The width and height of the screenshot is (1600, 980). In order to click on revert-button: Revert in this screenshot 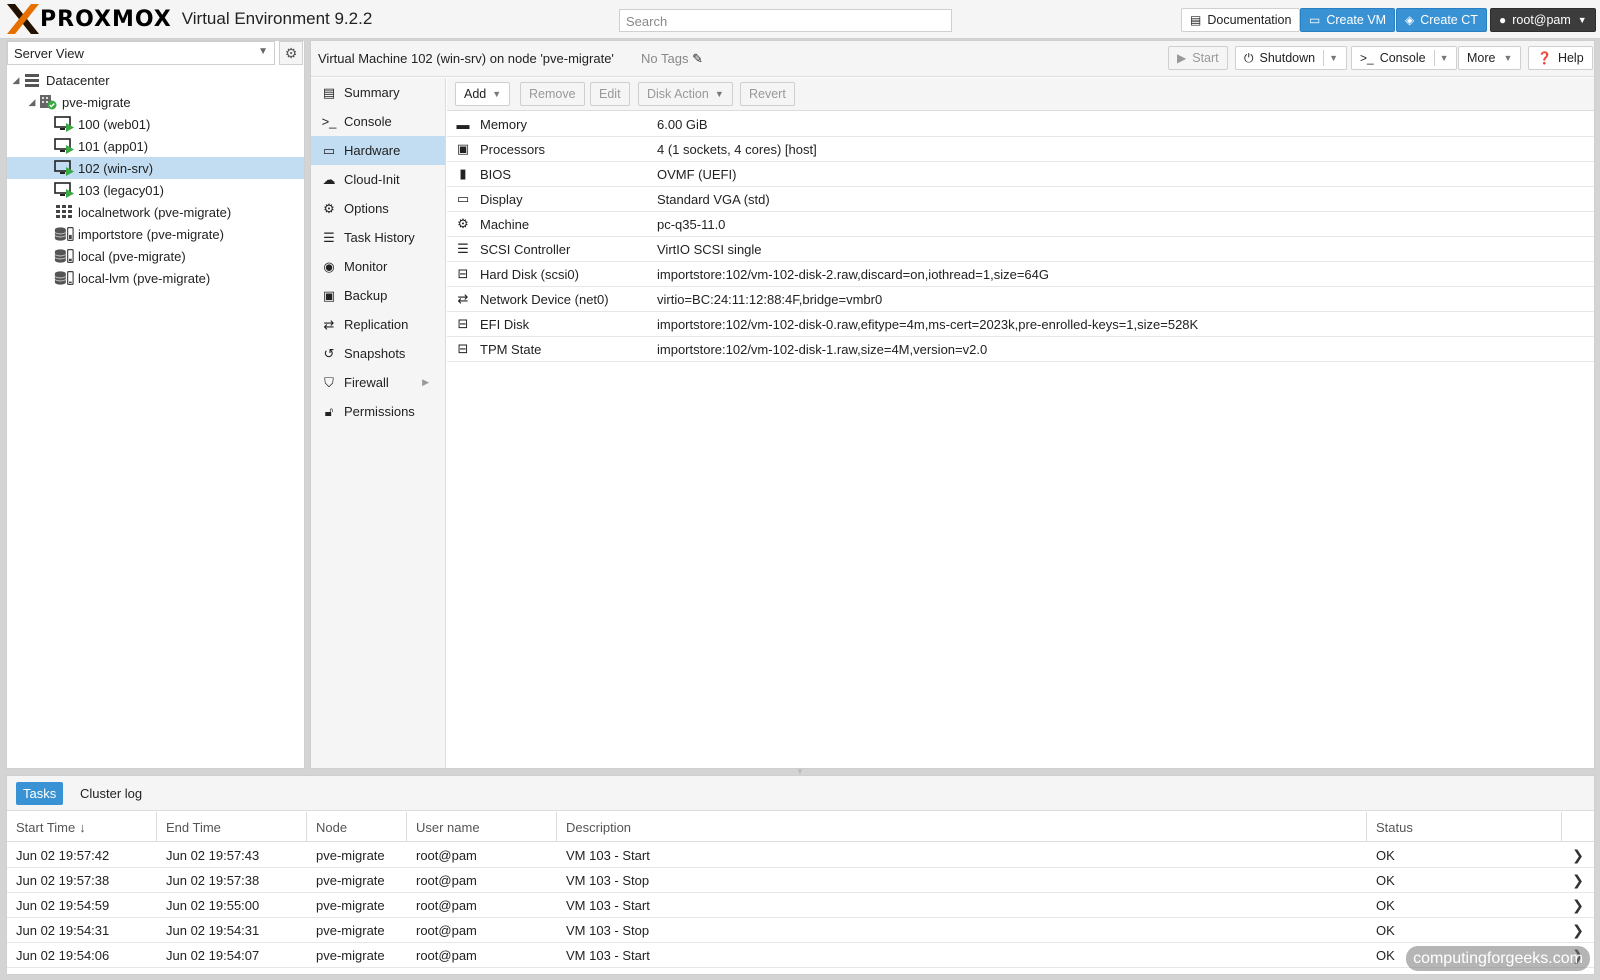, I will do `click(767, 94)`.